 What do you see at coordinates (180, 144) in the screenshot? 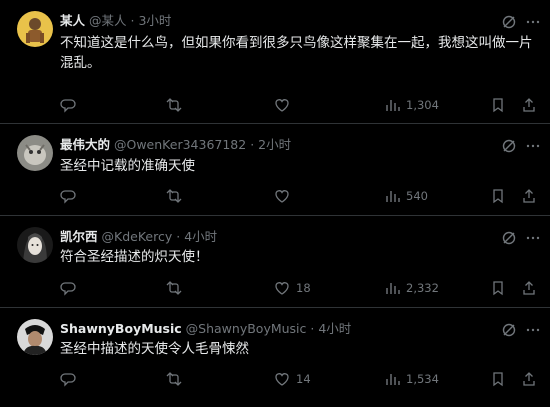
I see `handle: @OwenKer34367182` at bounding box center [180, 144].